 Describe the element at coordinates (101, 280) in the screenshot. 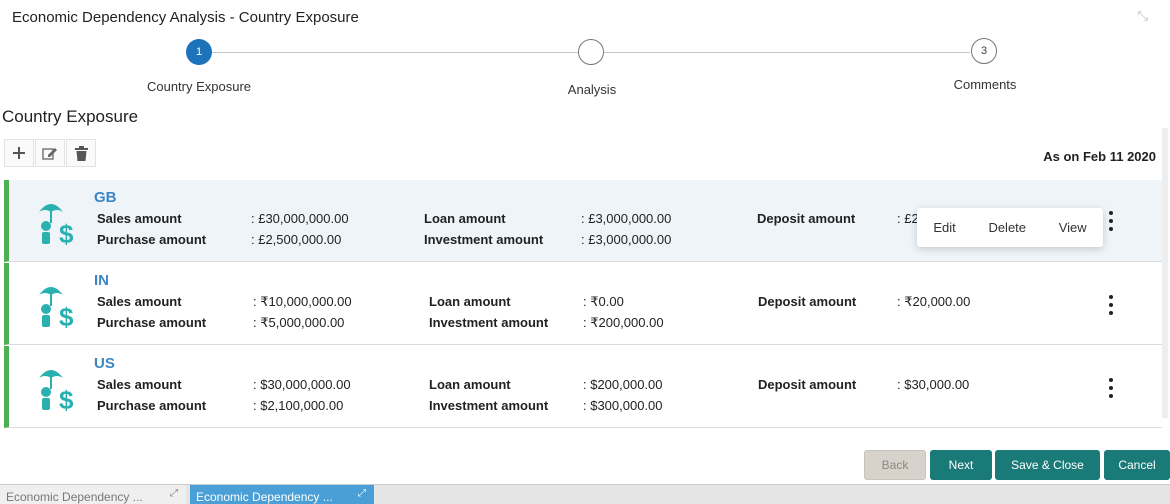

I see `country-code: IN` at that location.